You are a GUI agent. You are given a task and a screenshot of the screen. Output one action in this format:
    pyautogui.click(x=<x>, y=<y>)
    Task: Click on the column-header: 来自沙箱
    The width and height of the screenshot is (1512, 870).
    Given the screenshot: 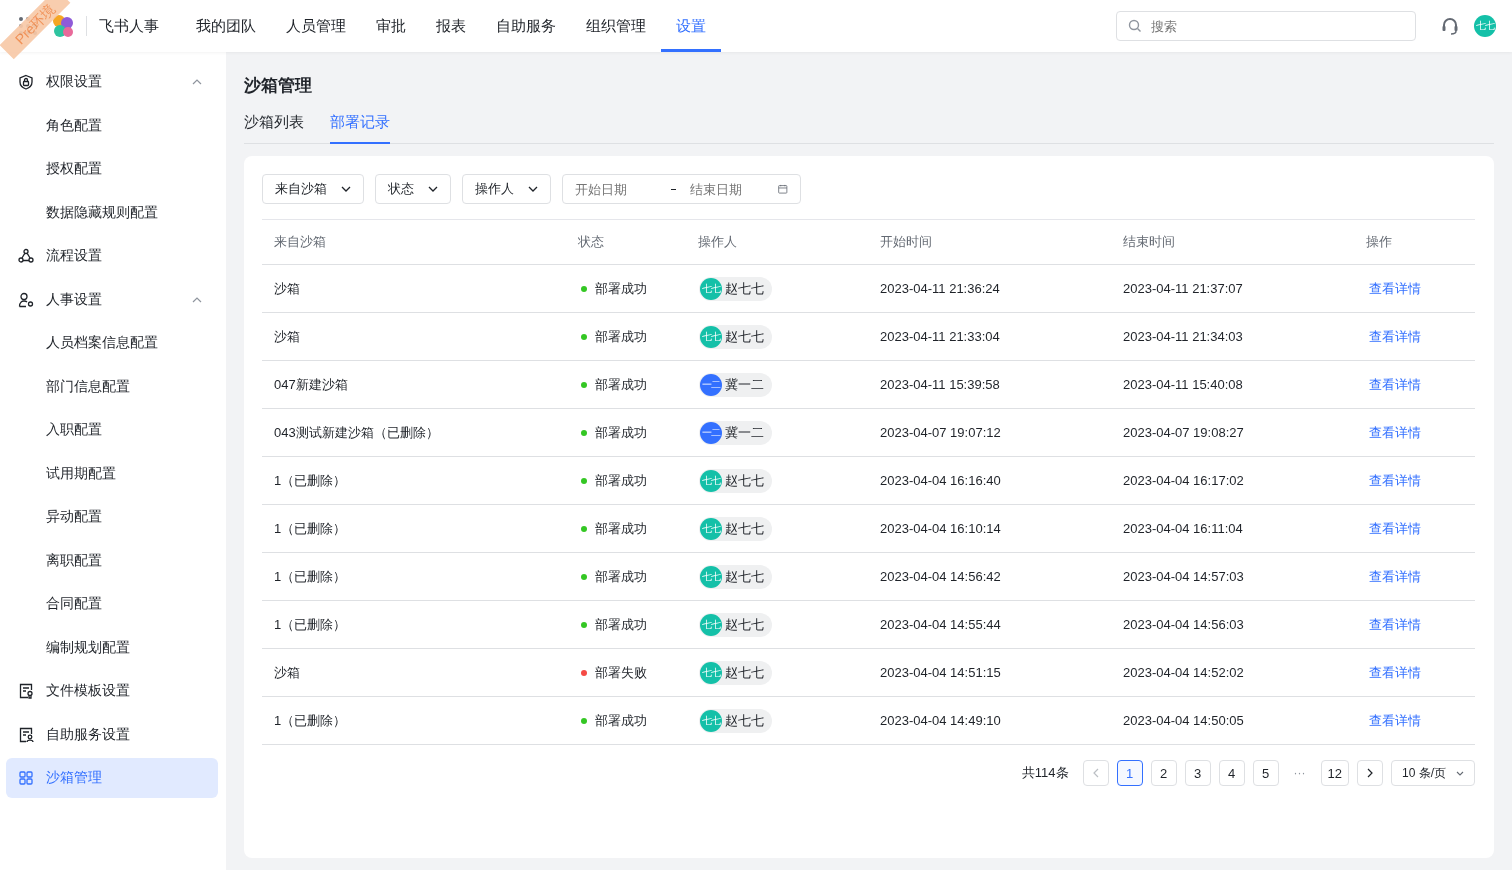 What is the action you would take?
    pyautogui.click(x=300, y=241)
    